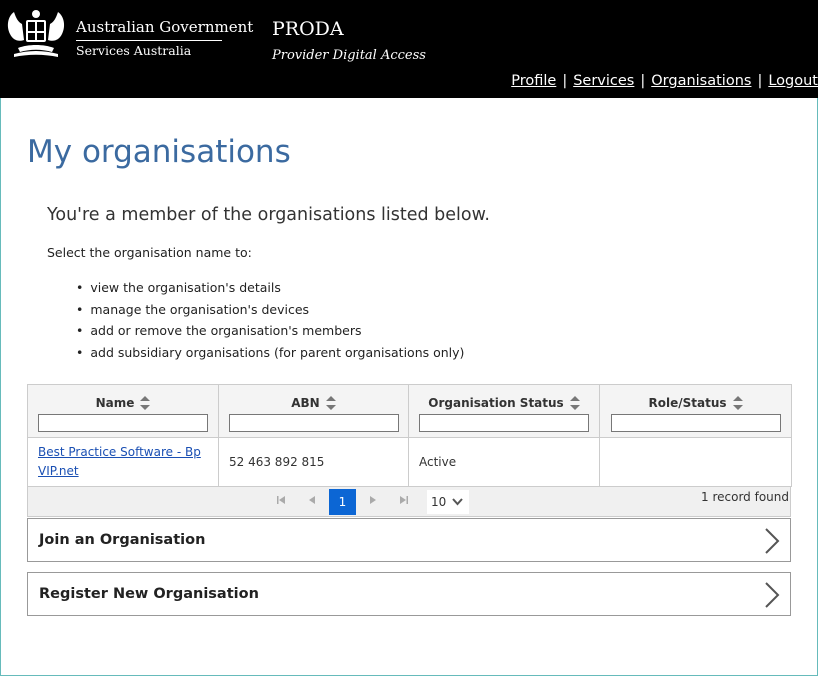 This screenshot has width=818, height=677. I want to click on action-label: Join an Organisation, so click(122, 540).